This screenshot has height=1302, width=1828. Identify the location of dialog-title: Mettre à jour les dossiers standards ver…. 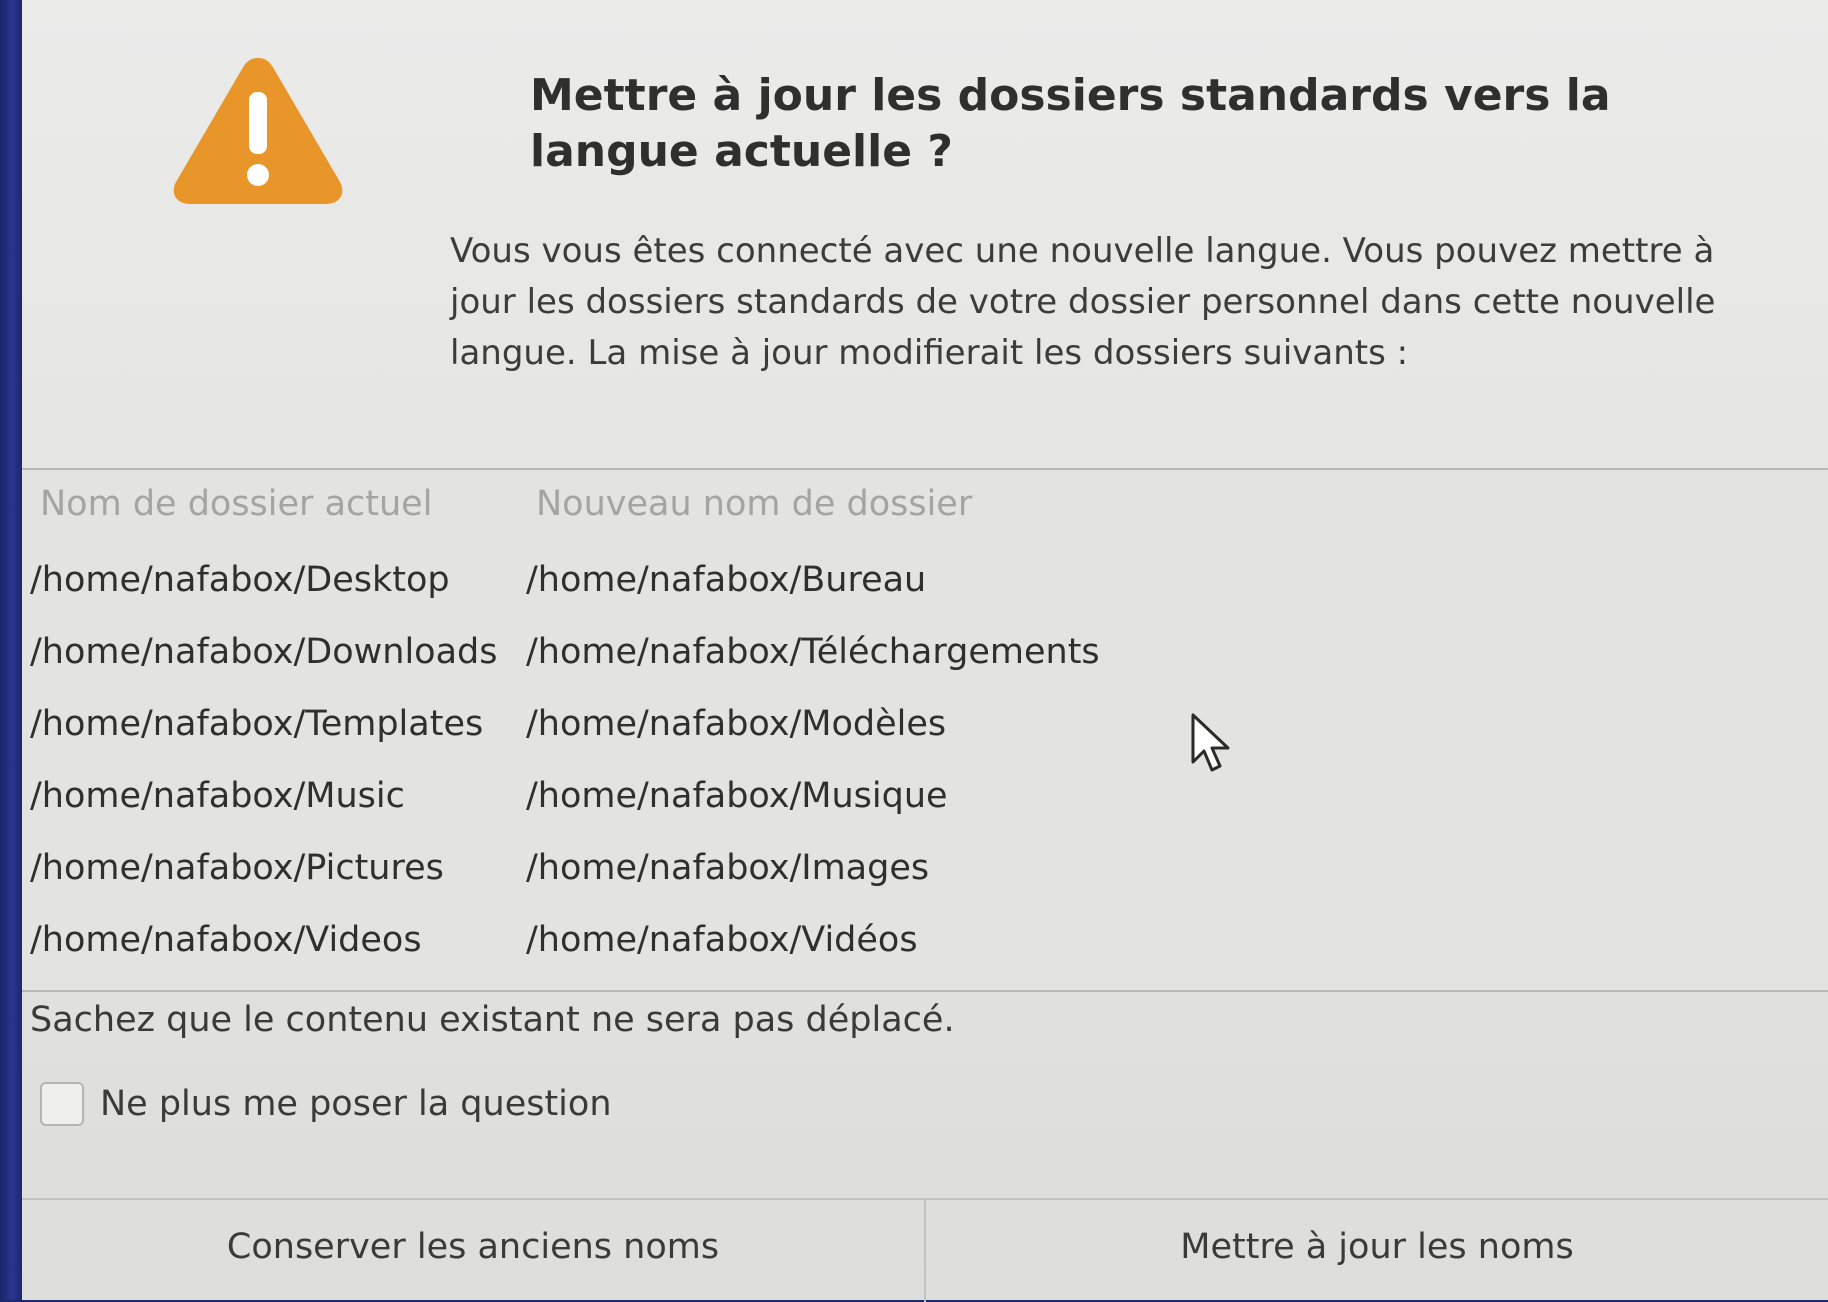
(1070, 123).